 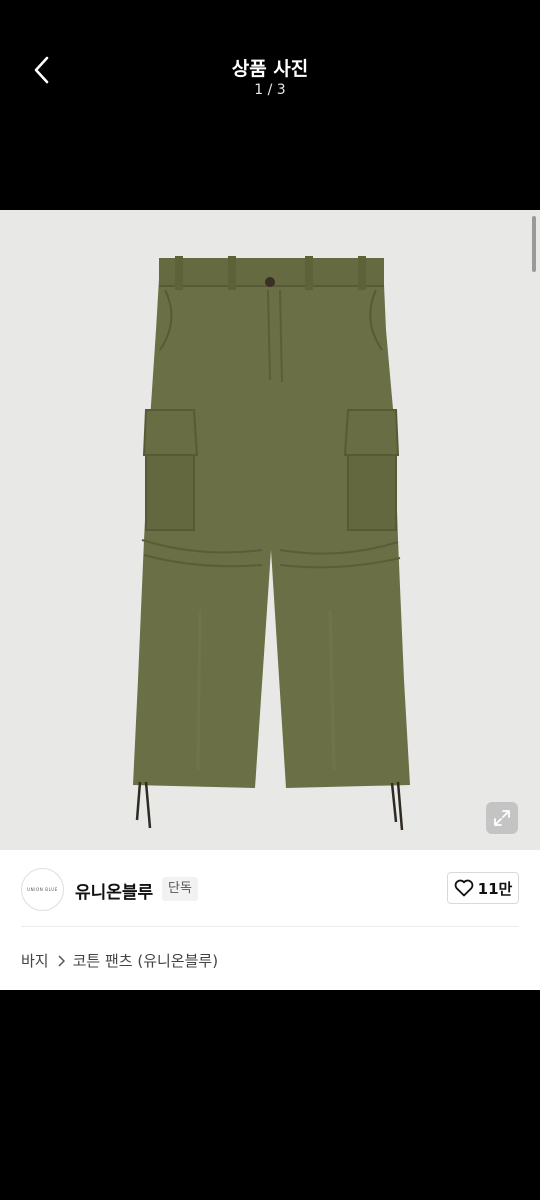 What do you see at coordinates (270, 69) in the screenshot?
I see `page-title: 상품 사진` at bounding box center [270, 69].